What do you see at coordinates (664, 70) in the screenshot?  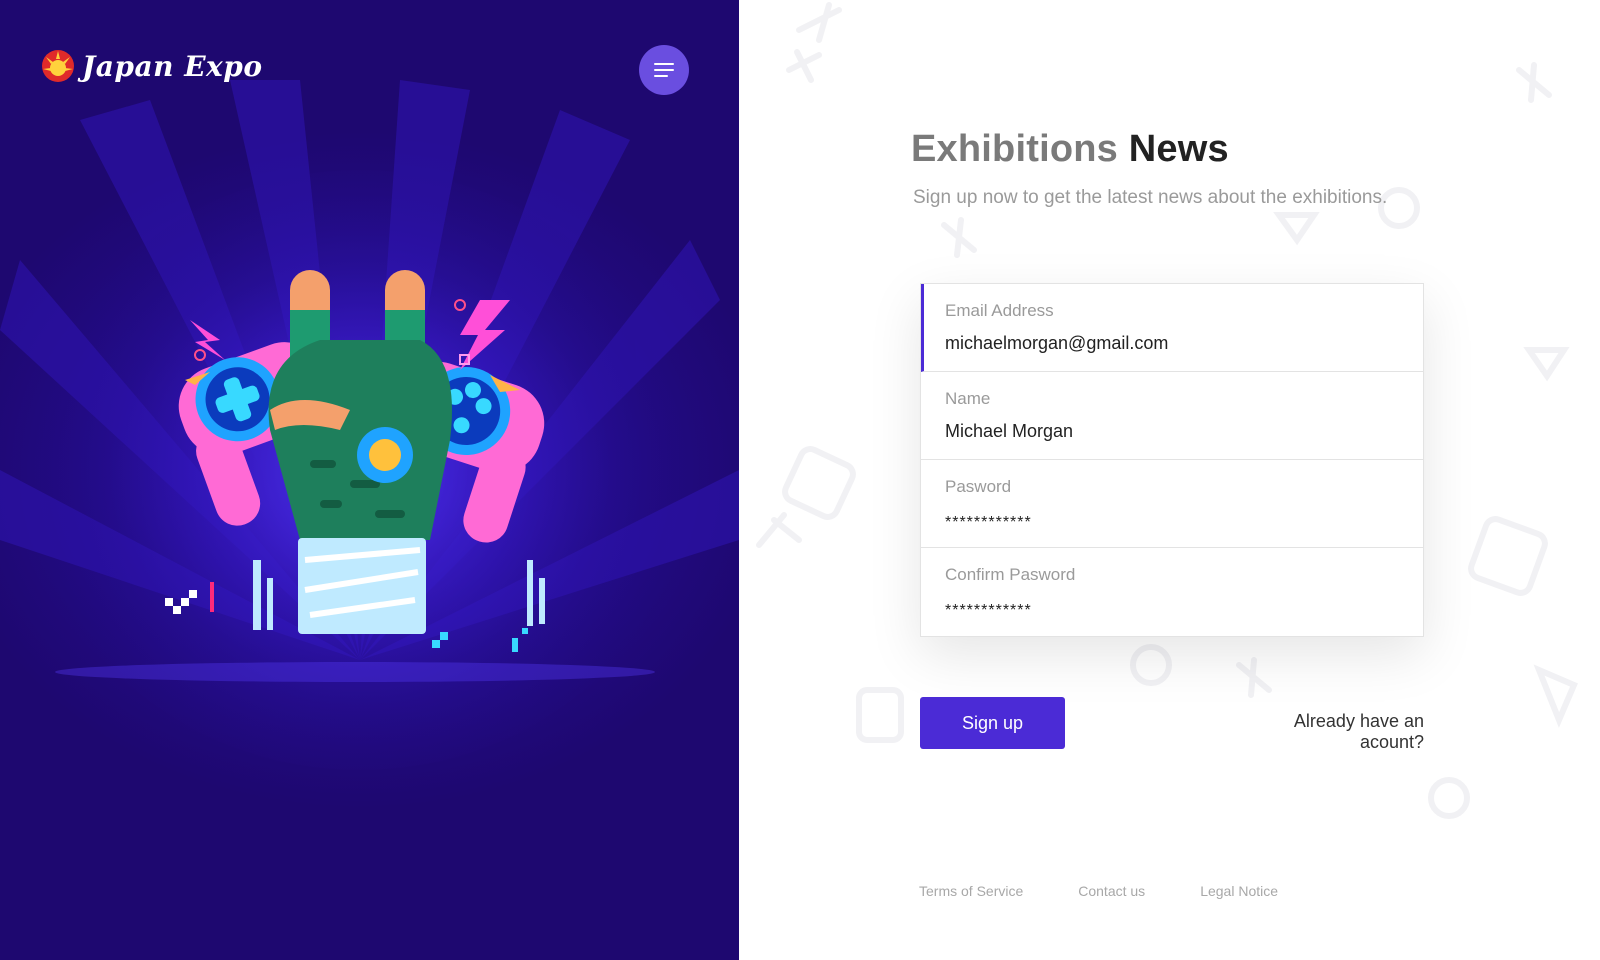 I see `menu-button` at bounding box center [664, 70].